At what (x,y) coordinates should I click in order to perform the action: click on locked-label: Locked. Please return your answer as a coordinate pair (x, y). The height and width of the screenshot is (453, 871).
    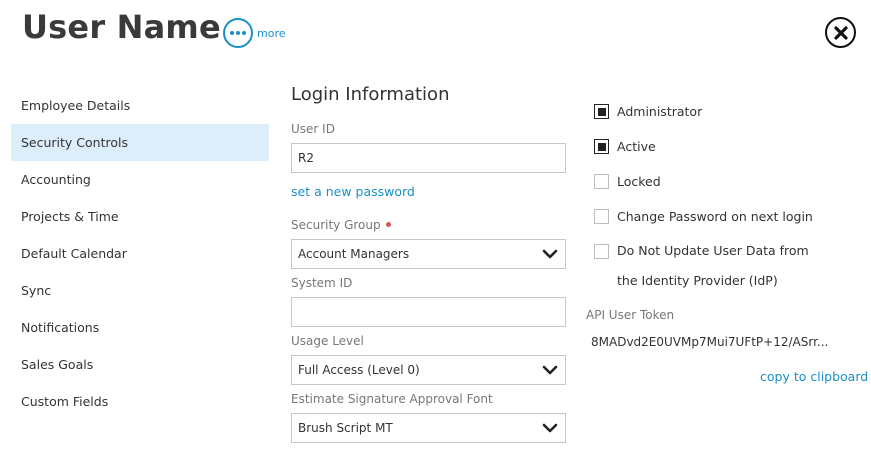
    Looking at the image, I should click on (639, 181).